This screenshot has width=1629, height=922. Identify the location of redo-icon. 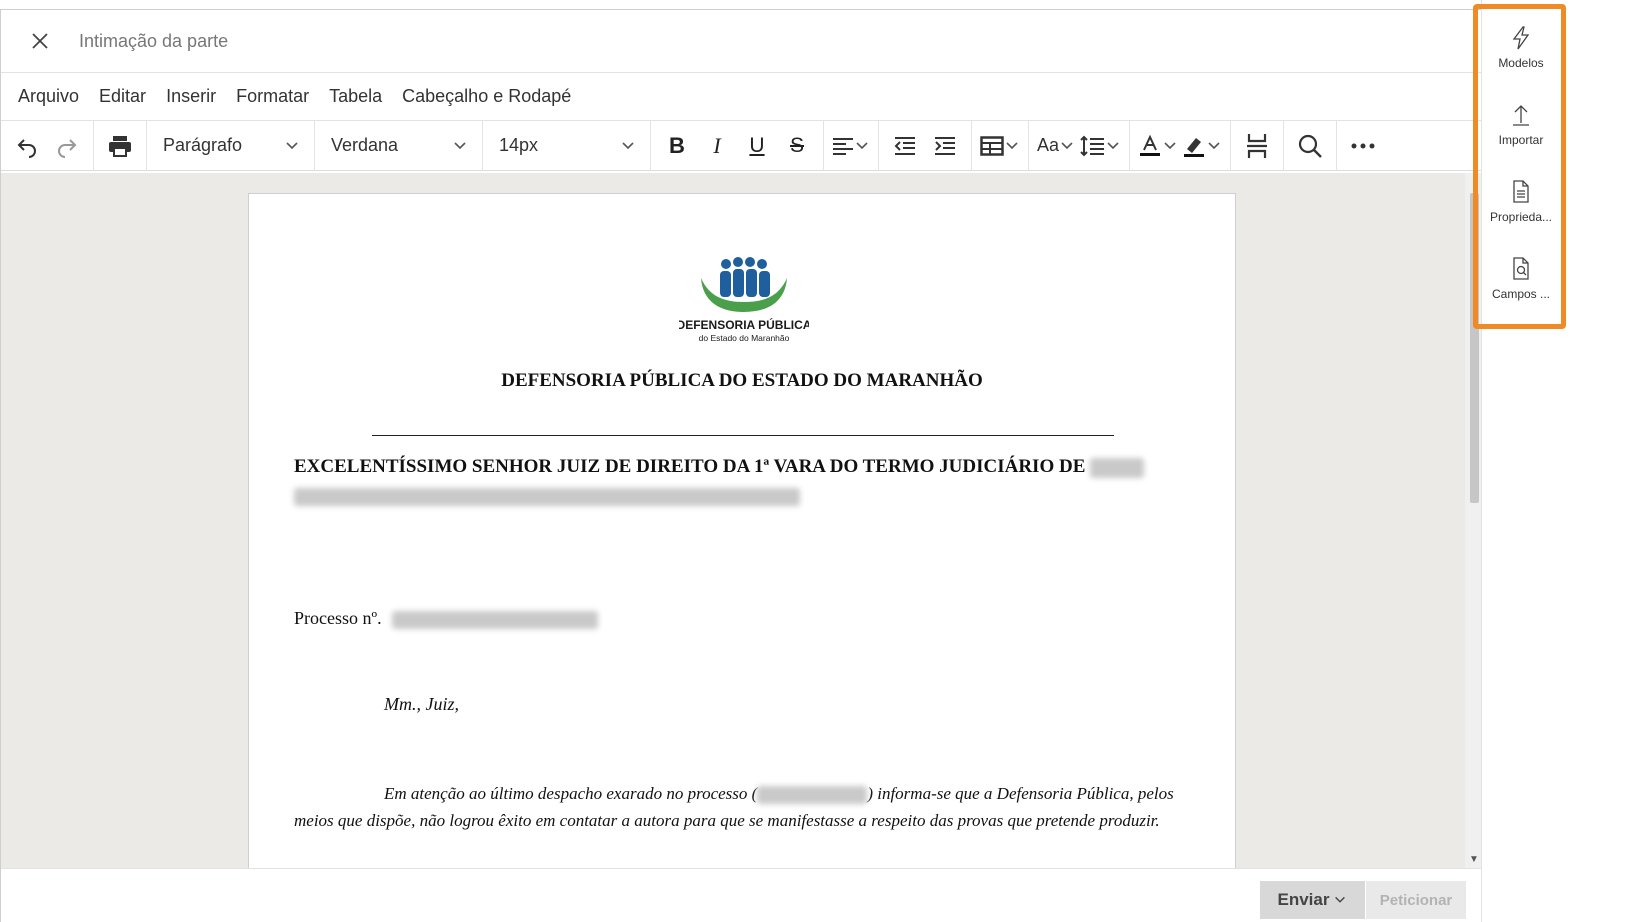
(67, 148).